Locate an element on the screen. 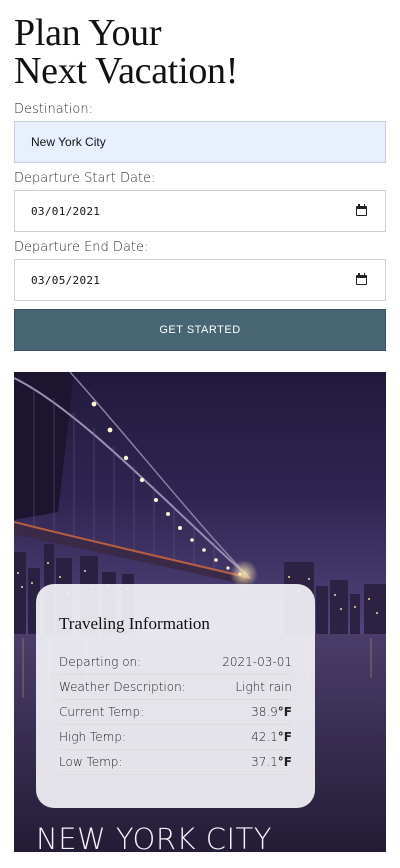  info-value: 42.1°F is located at coordinates (271, 737).